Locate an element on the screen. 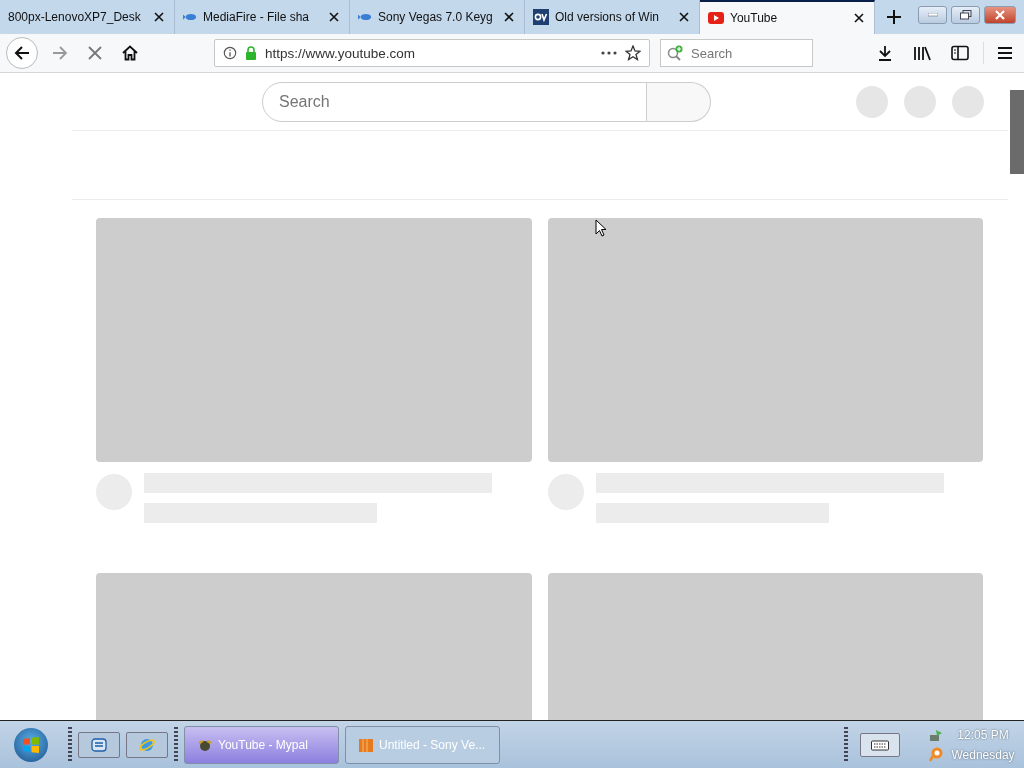 The image size is (1024, 768). windows-logo-icon is located at coordinates (31, 744).